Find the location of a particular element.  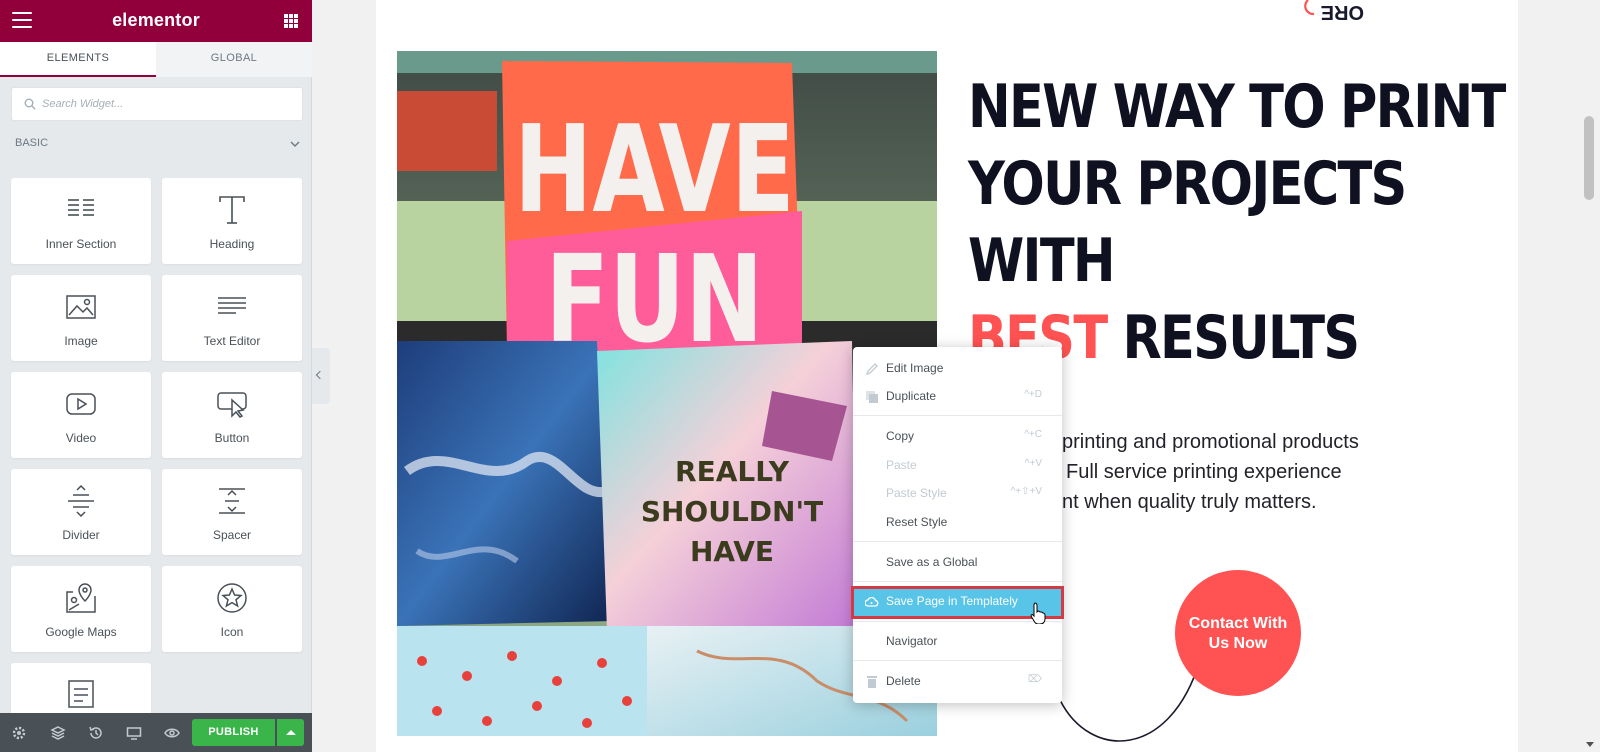

trash-icon is located at coordinates (872, 682).